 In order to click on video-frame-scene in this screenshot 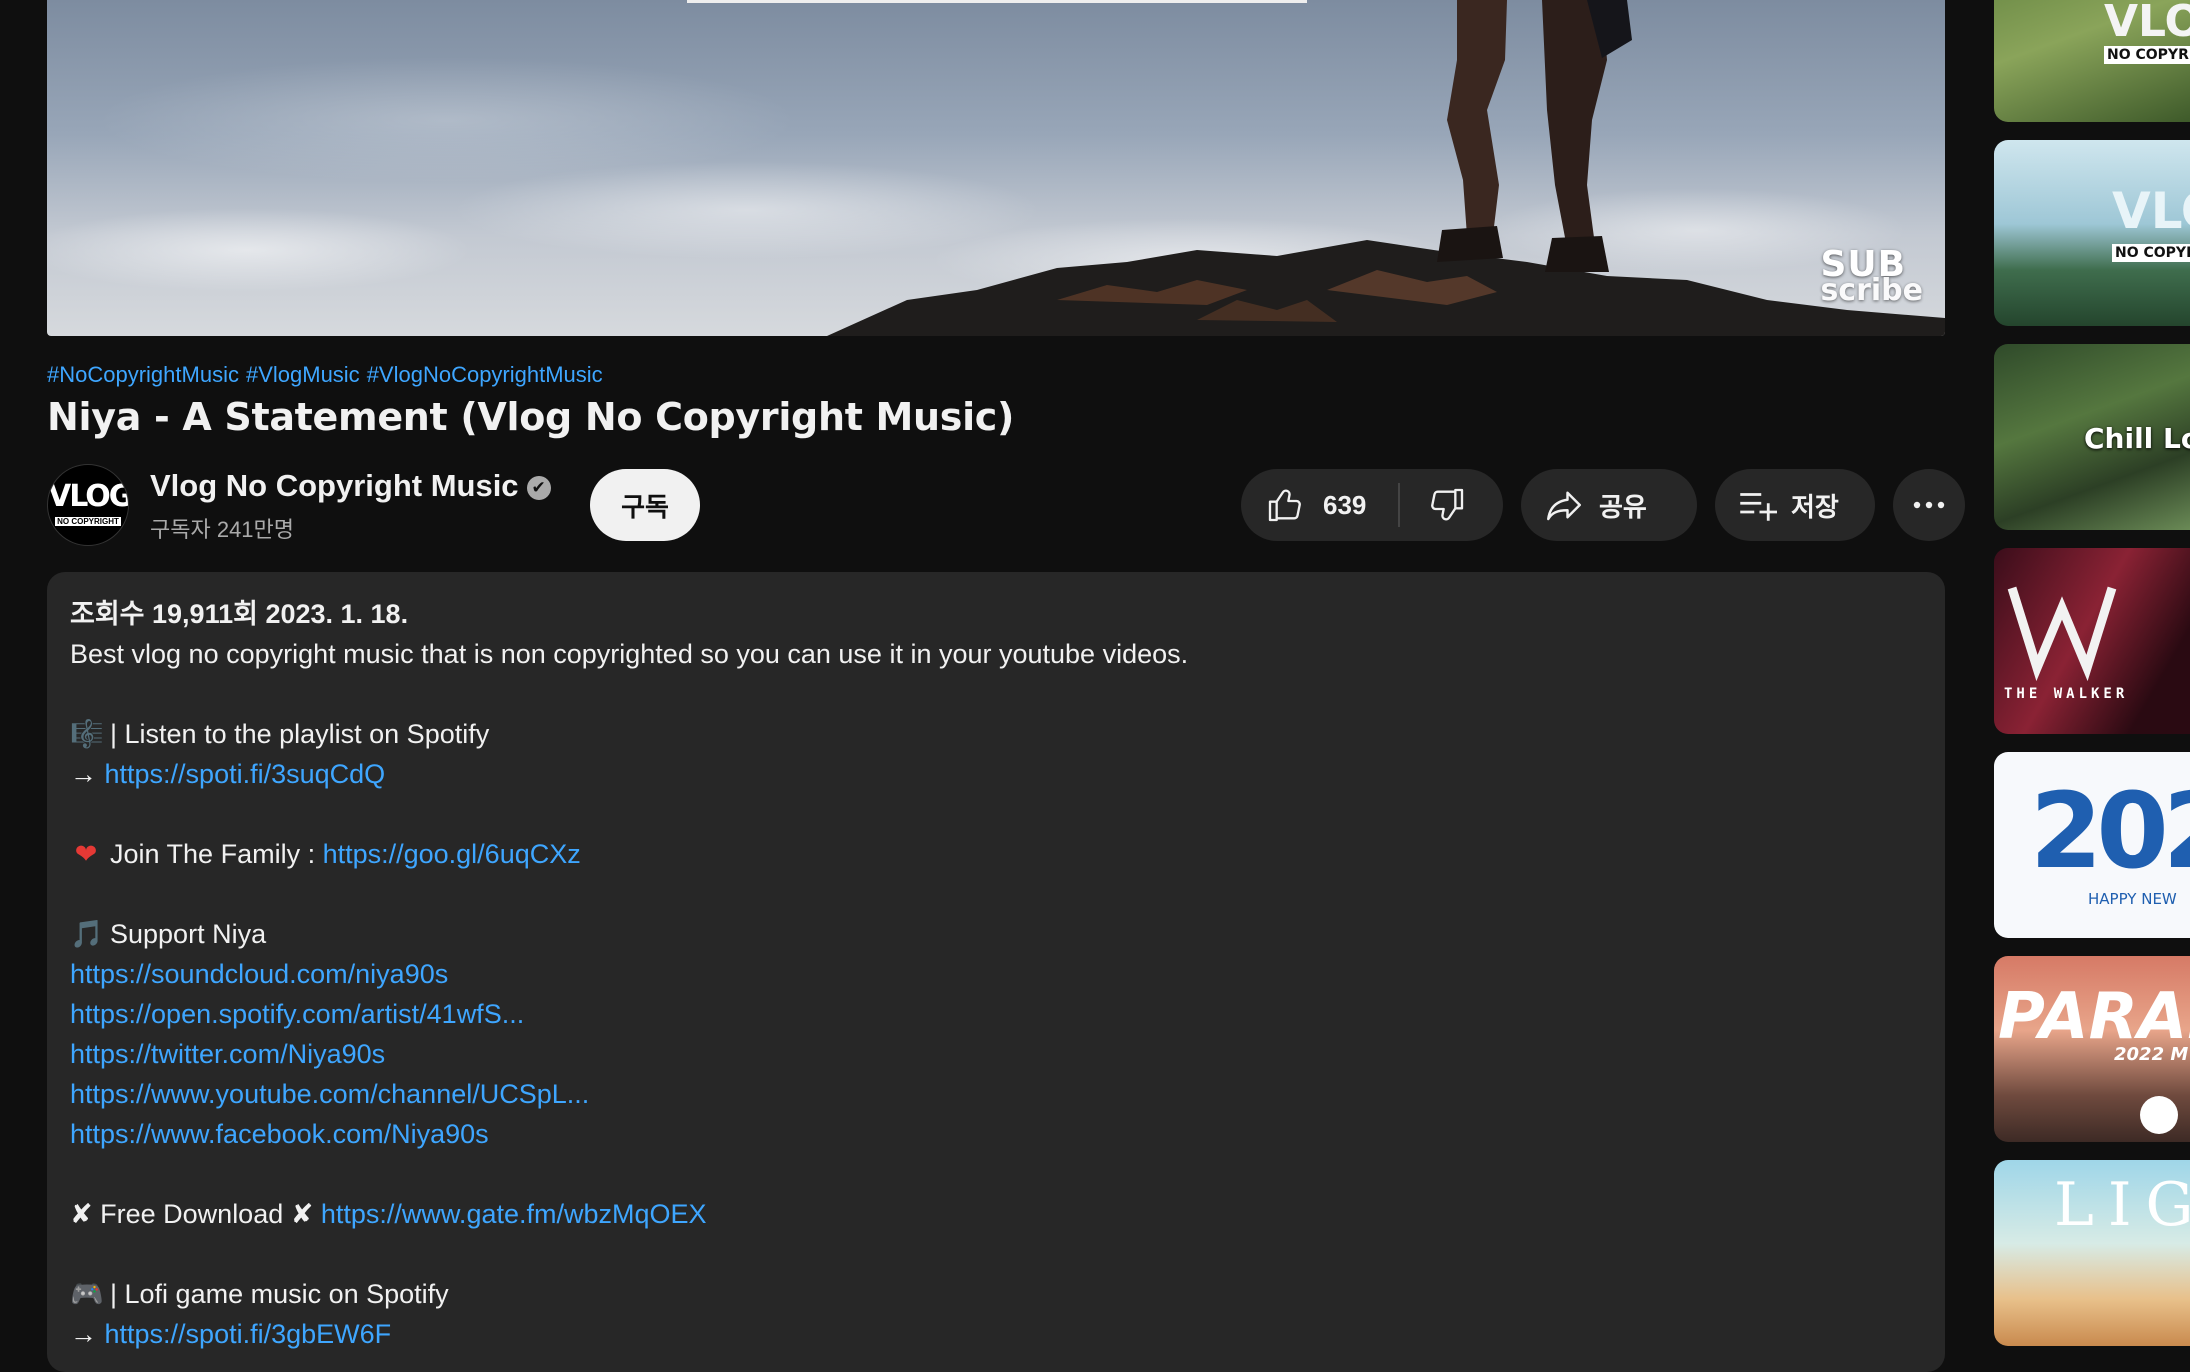, I will do `click(1386, 168)`.